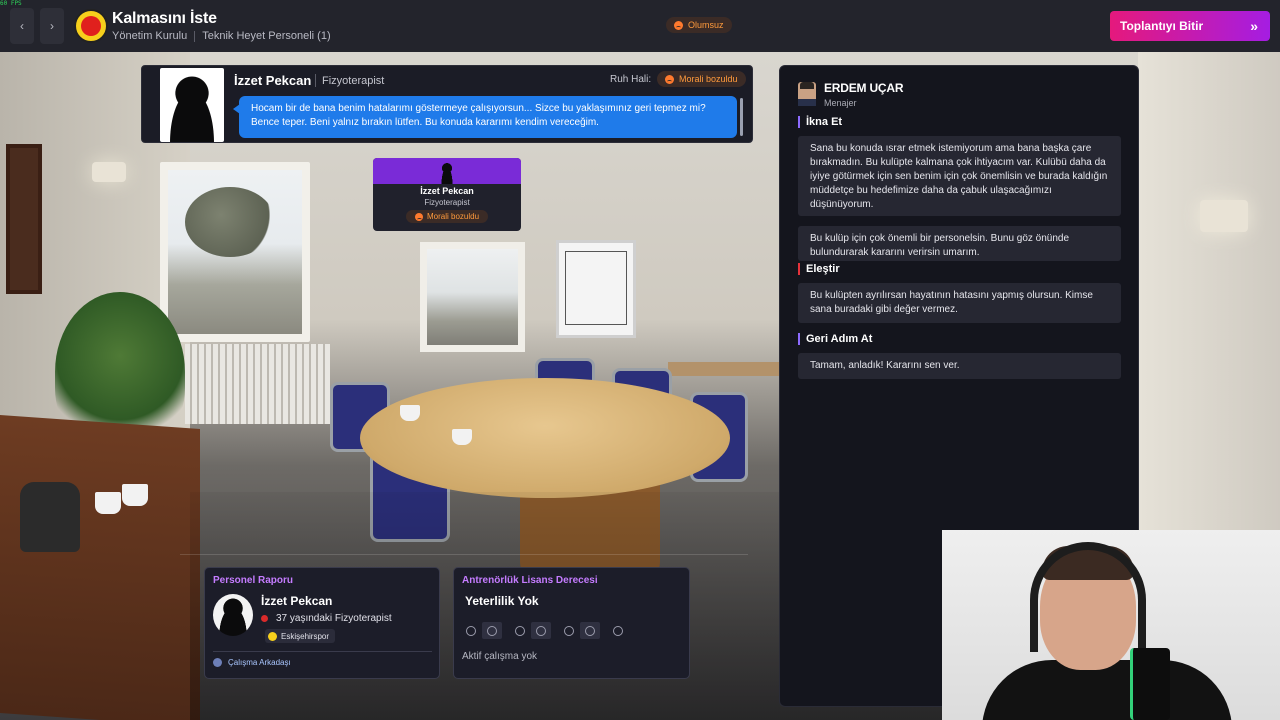 This screenshot has height=720, width=1280. Describe the element at coordinates (706, 25) in the screenshot. I see `meeting-mood-label: Olumsuz` at that location.